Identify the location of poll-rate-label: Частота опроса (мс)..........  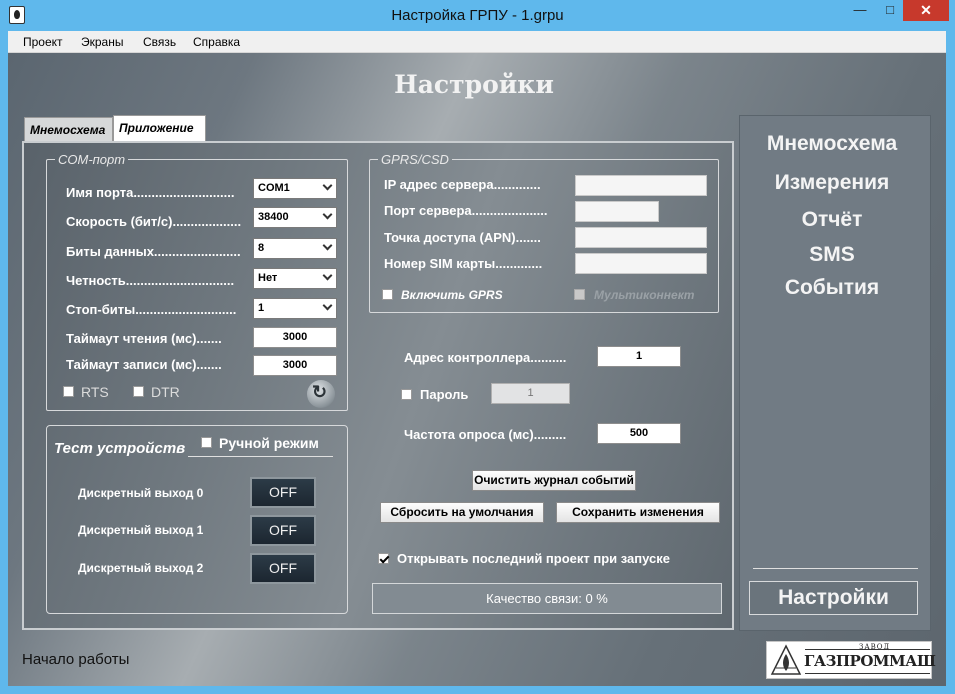
(485, 434).